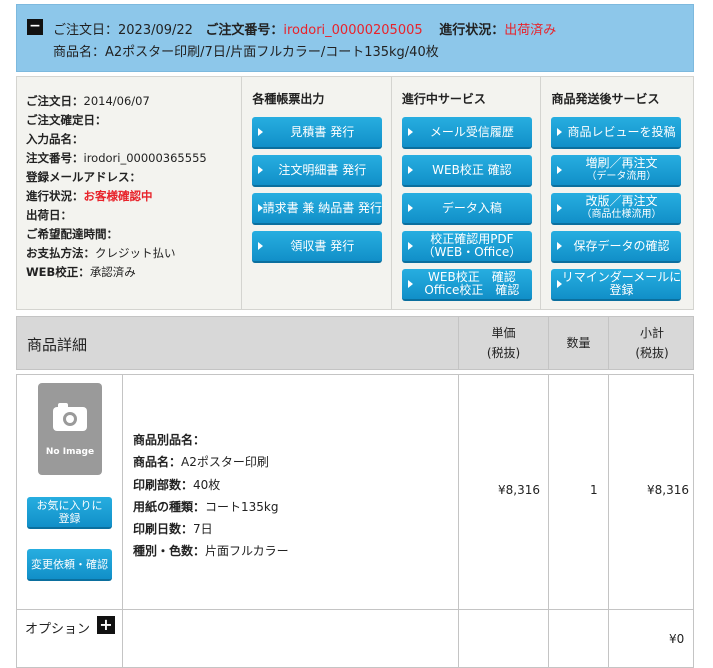 This screenshot has width=713, height=668. I want to click on info-label: ご注文日：, so click(55, 101).